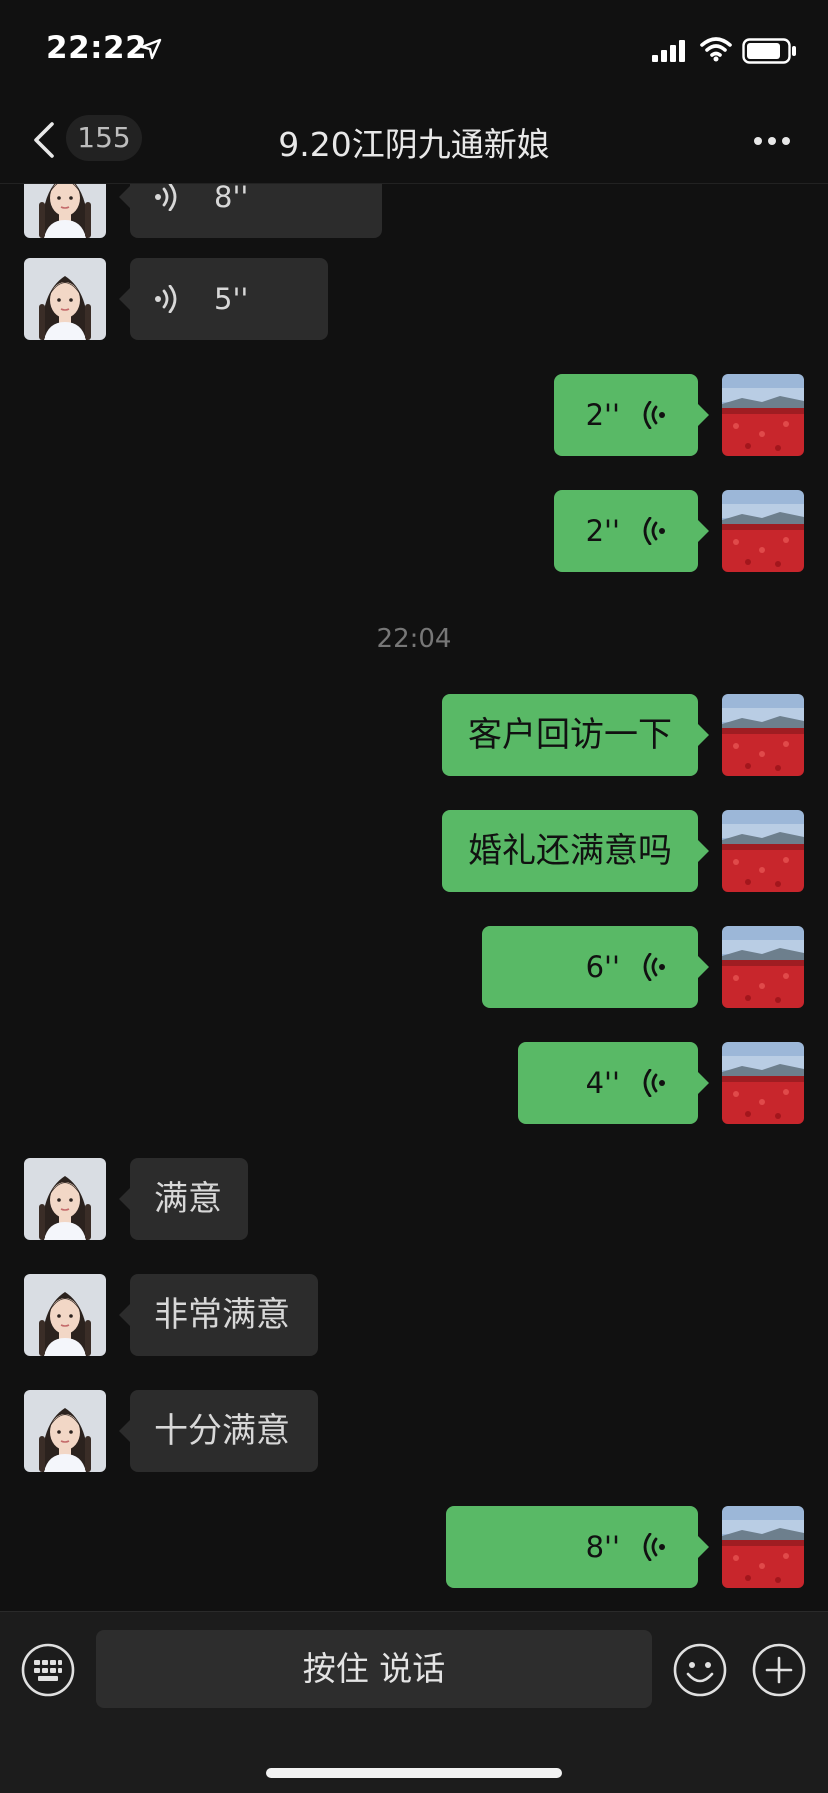 The height and width of the screenshot is (1793, 828). Describe the element at coordinates (577, 1547) in the screenshot. I see `outgoing-voice-message: 8''` at that location.